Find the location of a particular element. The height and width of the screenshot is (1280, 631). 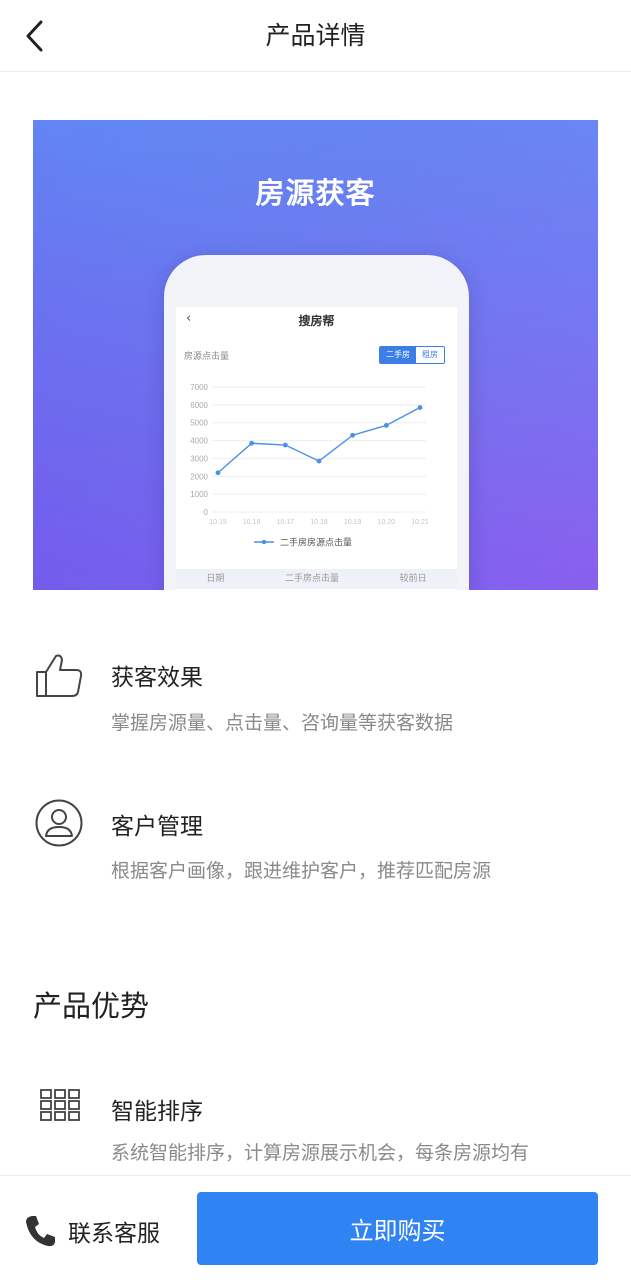

x-tick-label: 10.16 is located at coordinates (252, 522).